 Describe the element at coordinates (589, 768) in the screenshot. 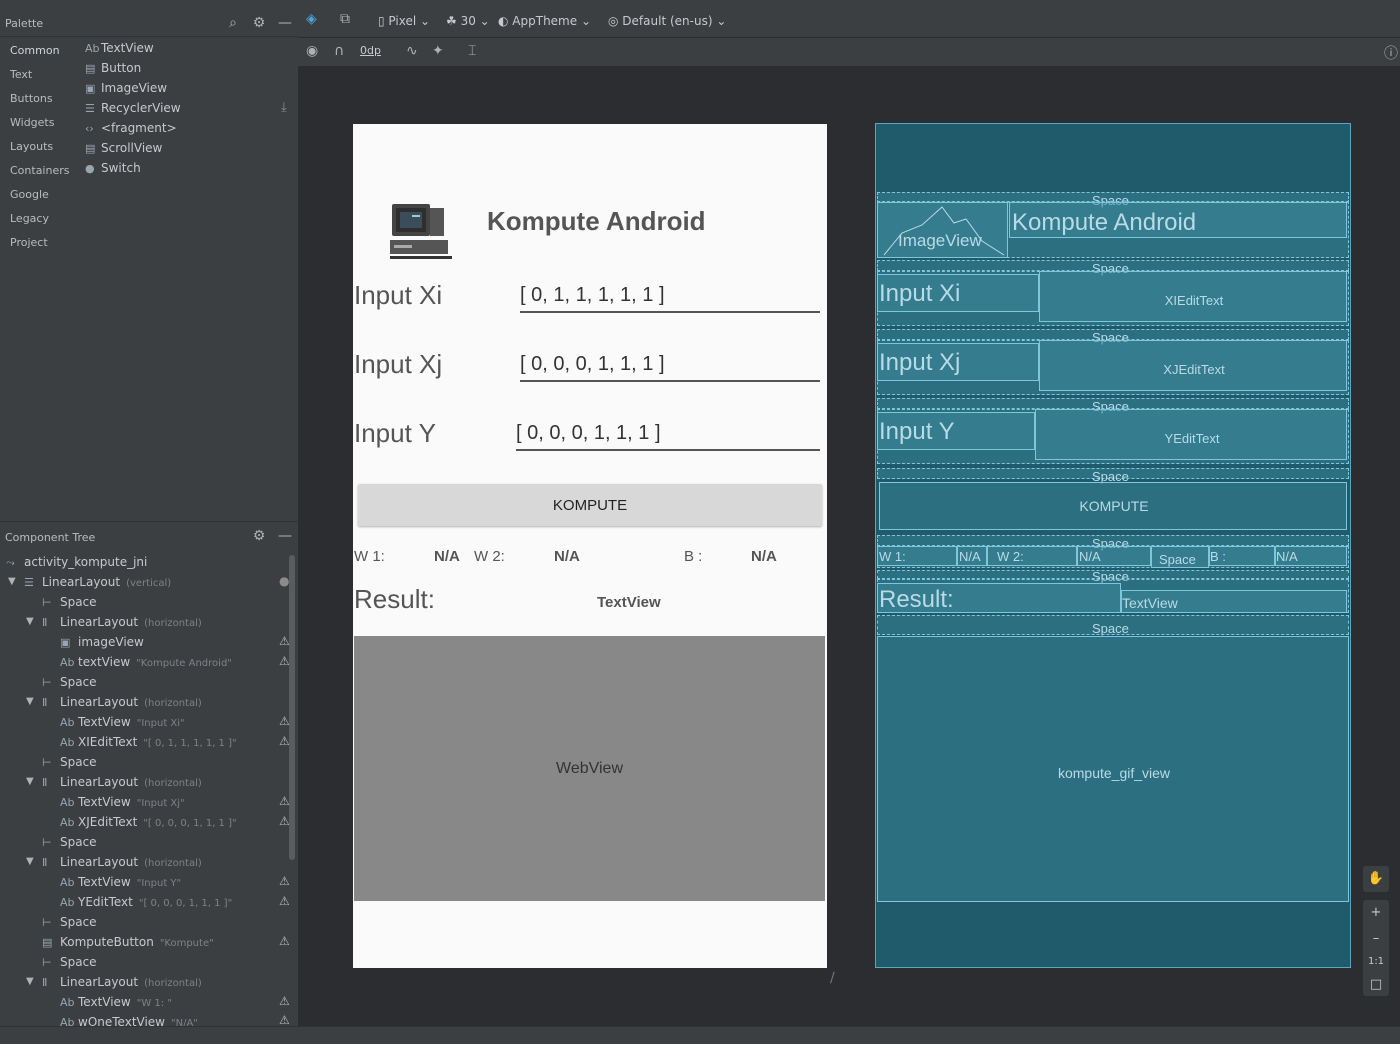

I see `webview: WebView` at that location.